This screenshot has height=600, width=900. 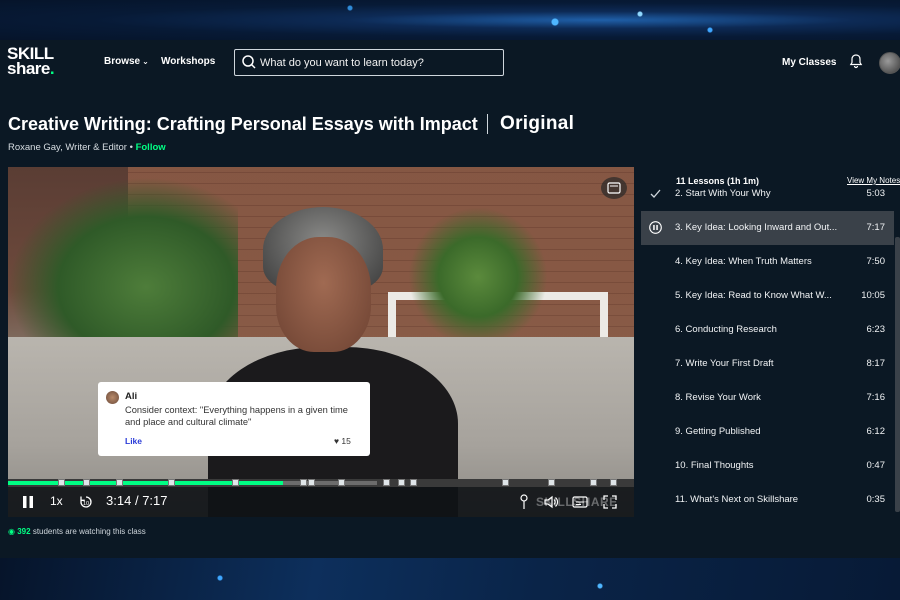 I want to click on my-classes-link: My Classes, so click(x=809, y=62).